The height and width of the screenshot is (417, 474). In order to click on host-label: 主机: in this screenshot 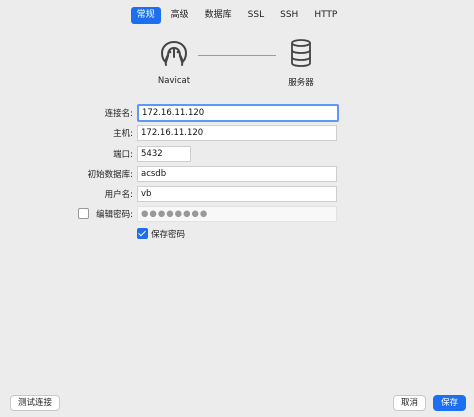, I will do `click(123, 134)`.